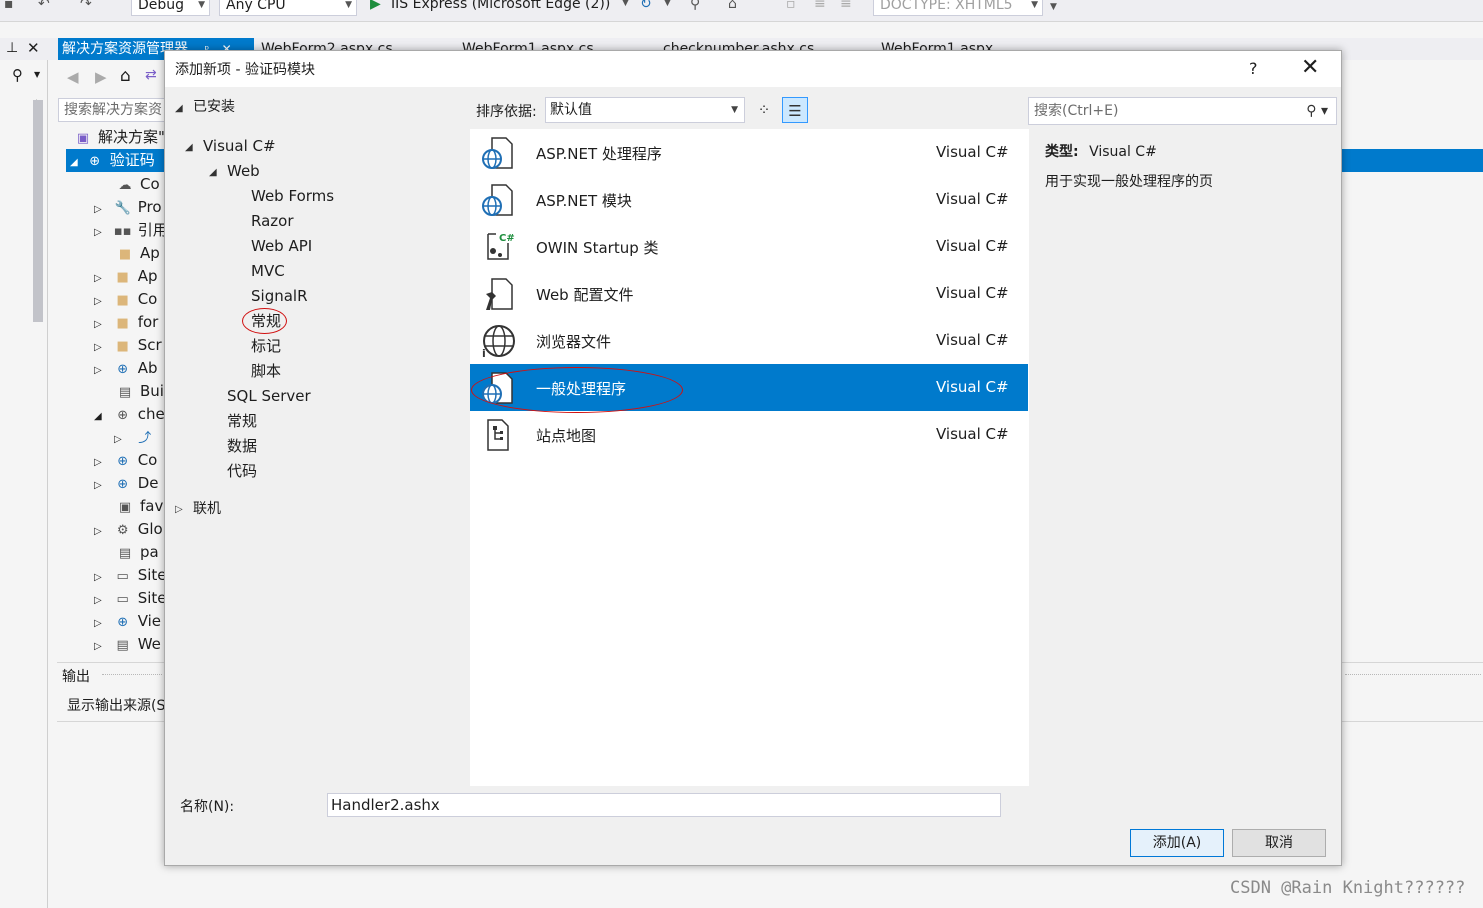 This screenshot has height=908, width=1483. What do you see at coordinates (148, 483) in the screenshot?
I see `tree-item-label: De` at bounding box center [148, 483].